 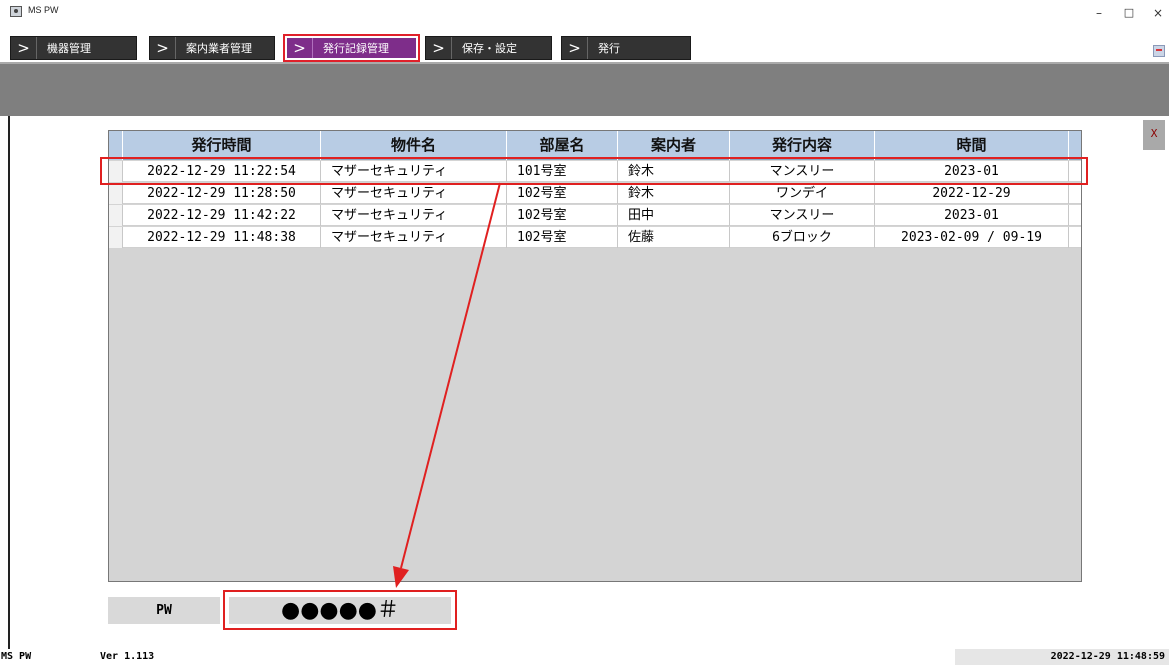 I want to click on pw-highlight-box: ●●●●●＃, so click(x=340, y=610).